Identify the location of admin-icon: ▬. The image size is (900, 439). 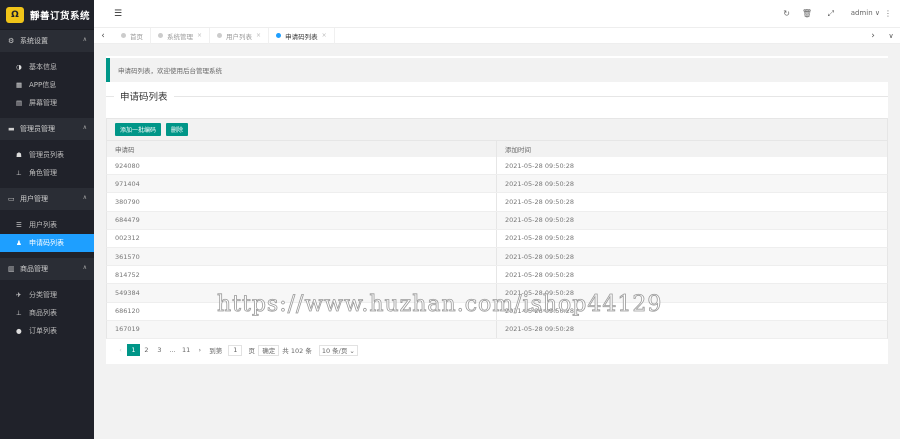
(11, 129).